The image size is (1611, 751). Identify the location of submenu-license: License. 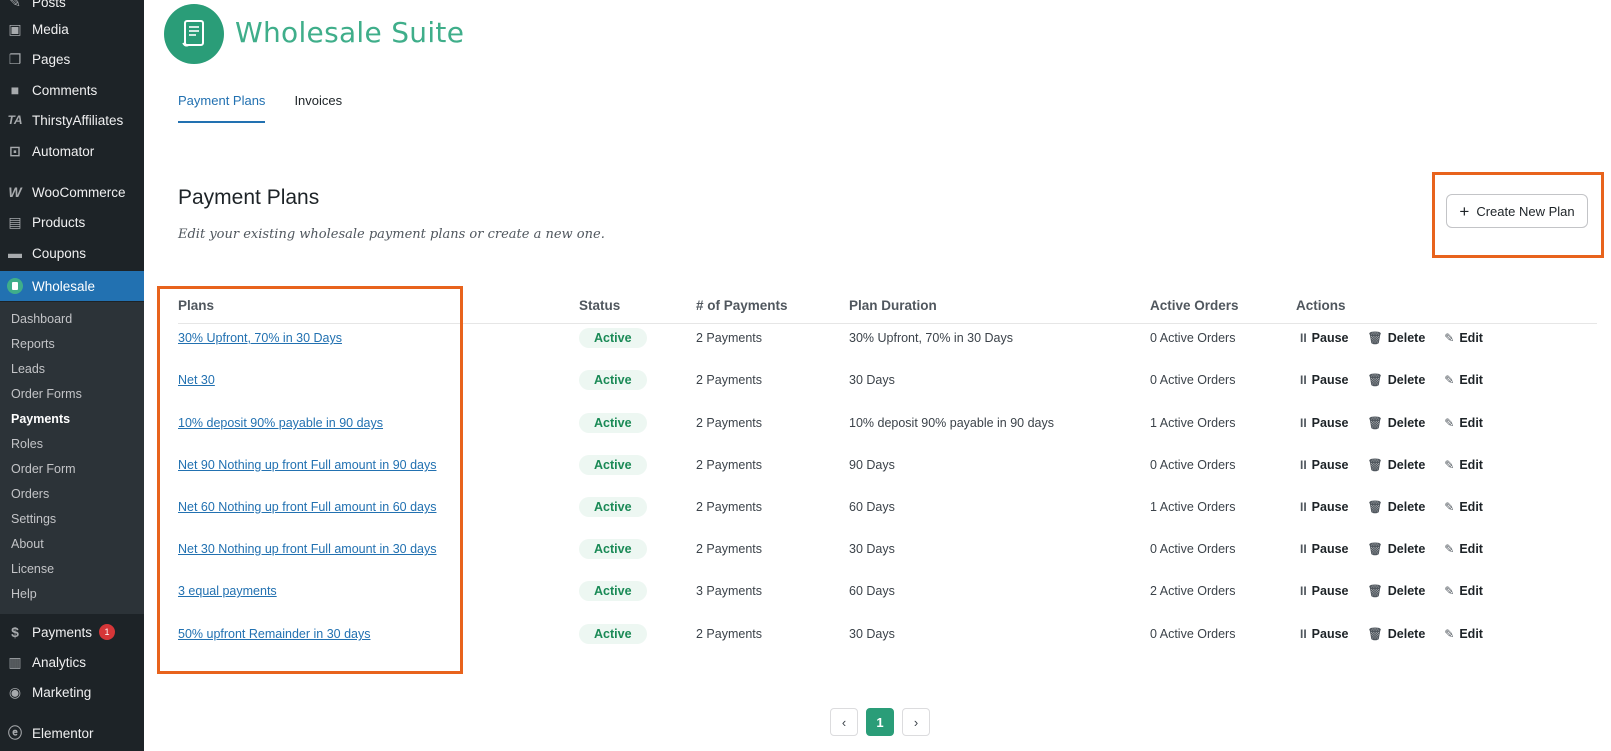
(32, 569).